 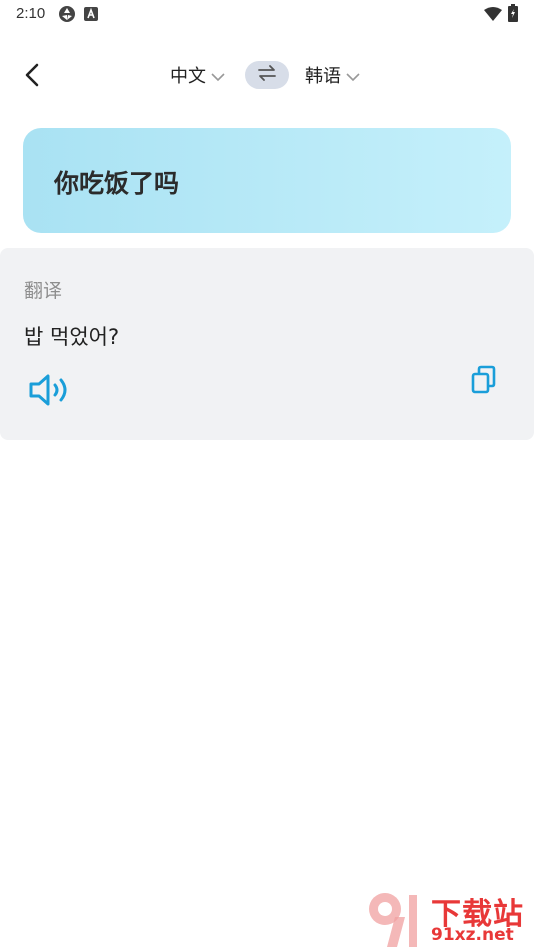 What do you see at coordinates (323, 76) in the screenshot?
I see `target-language-label: 韩语` at bounding box center [323, 76].